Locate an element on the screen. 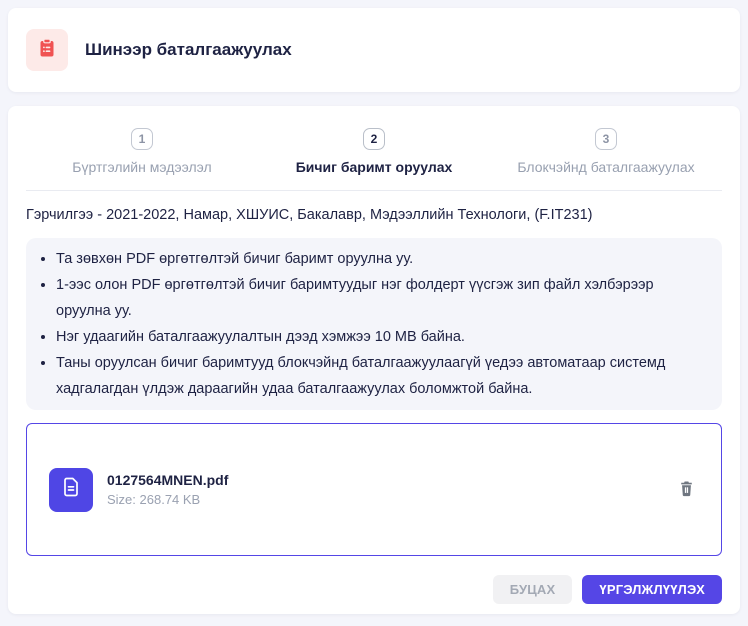  step-label: Бүртгэлийн мэдээлэл is located at coordinates (142, 167).